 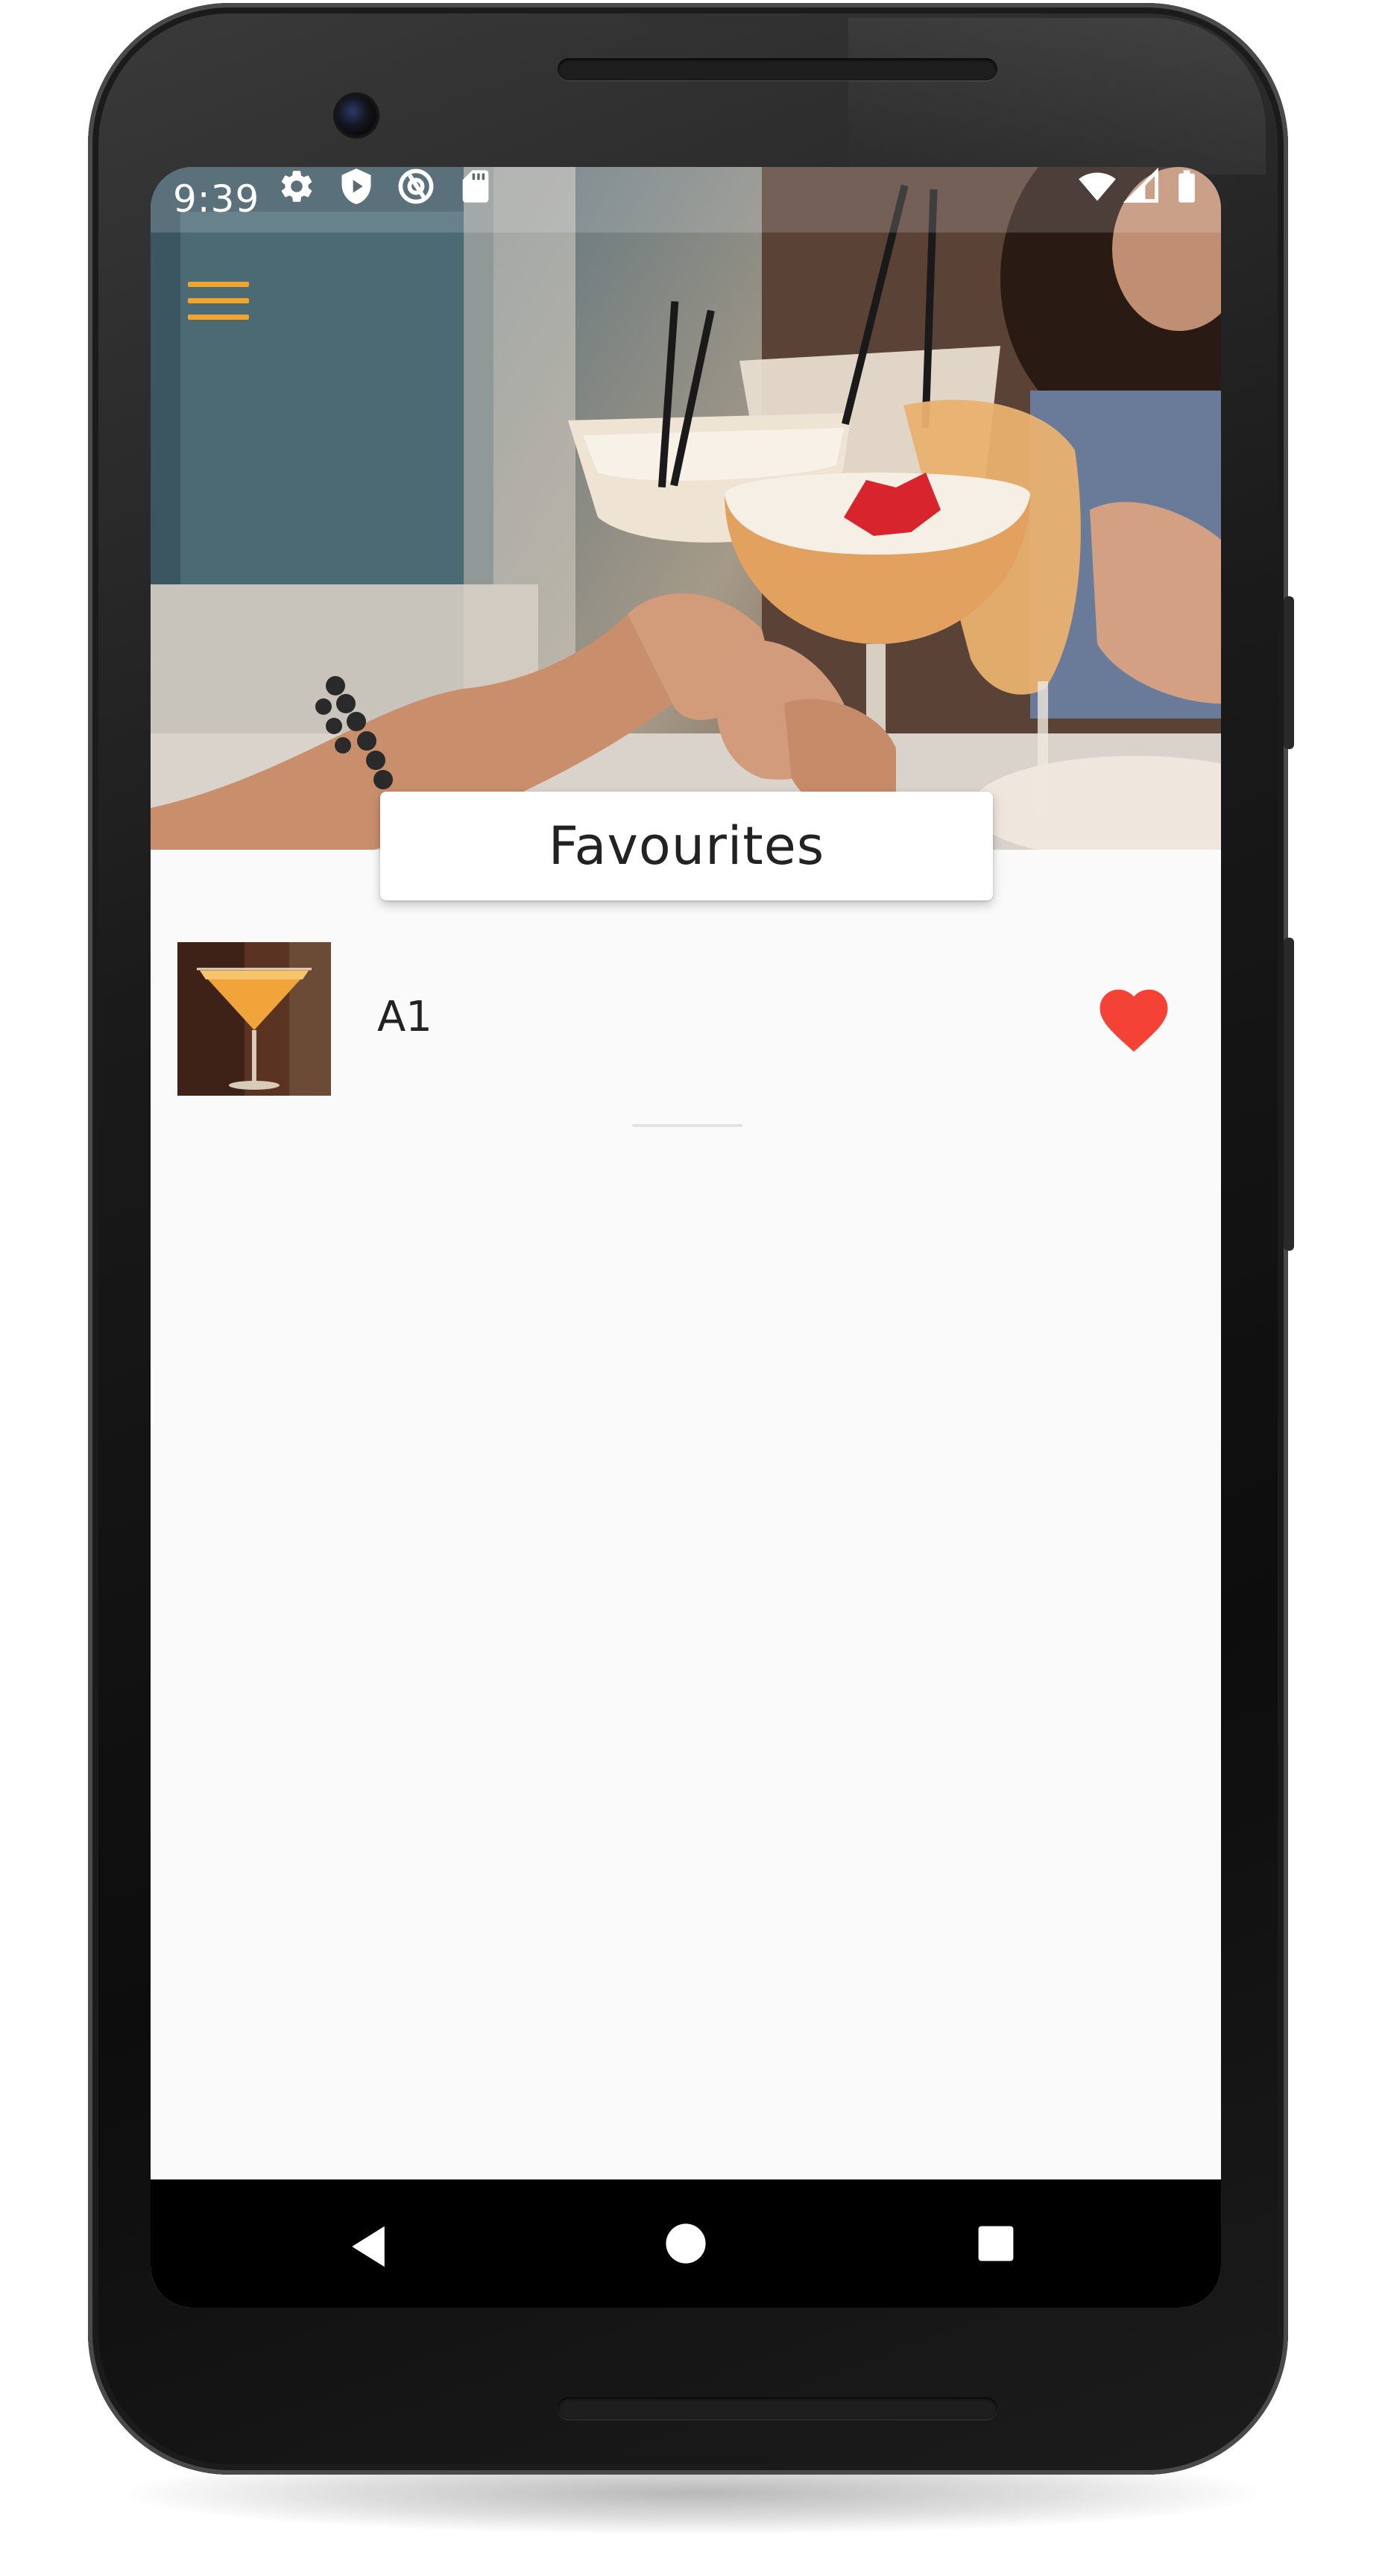 I want to click on page-title-card: Favourites, so click(x=686, y=846).